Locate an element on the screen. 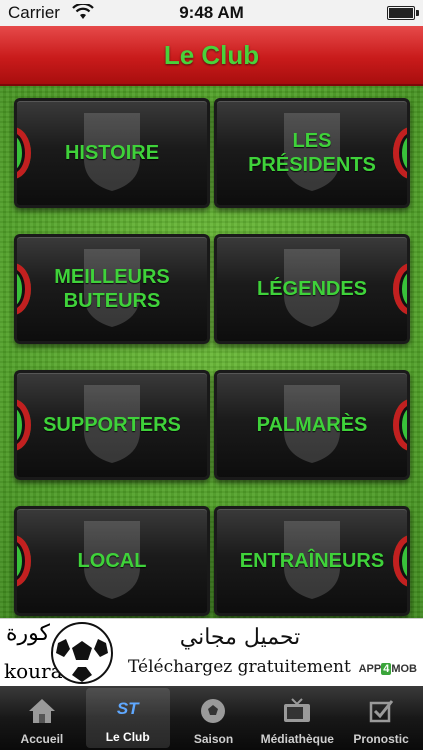 The image size is (423, 750). tile-label: LES PRÉSIDENTS is located at coordinates (312, 153).